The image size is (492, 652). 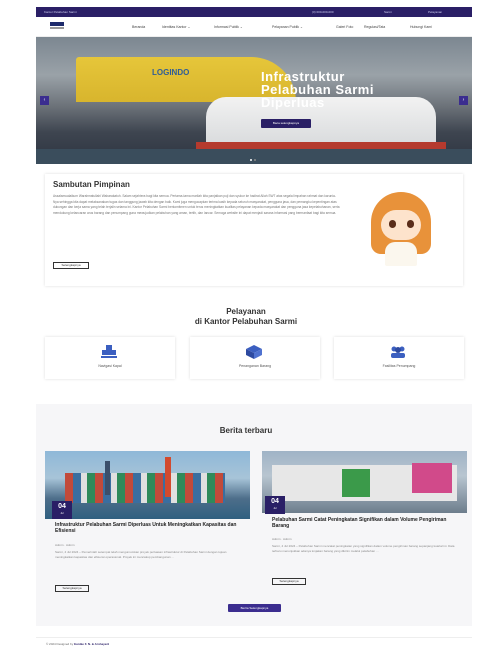 I want to click on nav-item-regulasi: Regulasi/Tata, so click(x=374, y=27).